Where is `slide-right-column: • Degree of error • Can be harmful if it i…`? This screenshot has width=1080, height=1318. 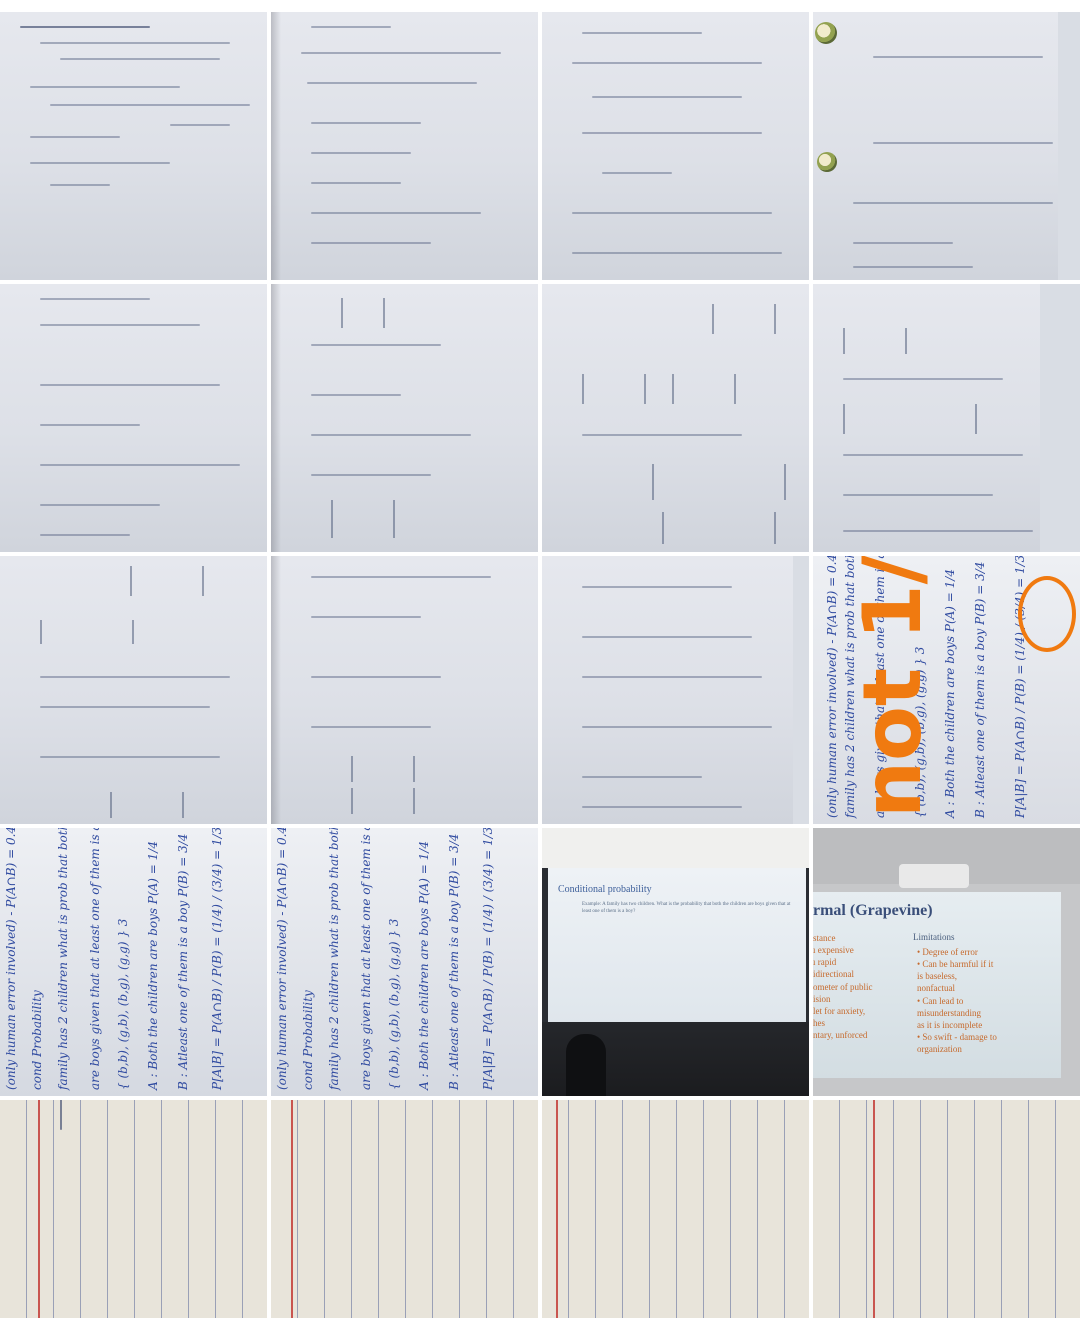
slide-right-column: • Degree of error • Can be harmful if it i… is located at coordinates (987, 1000).